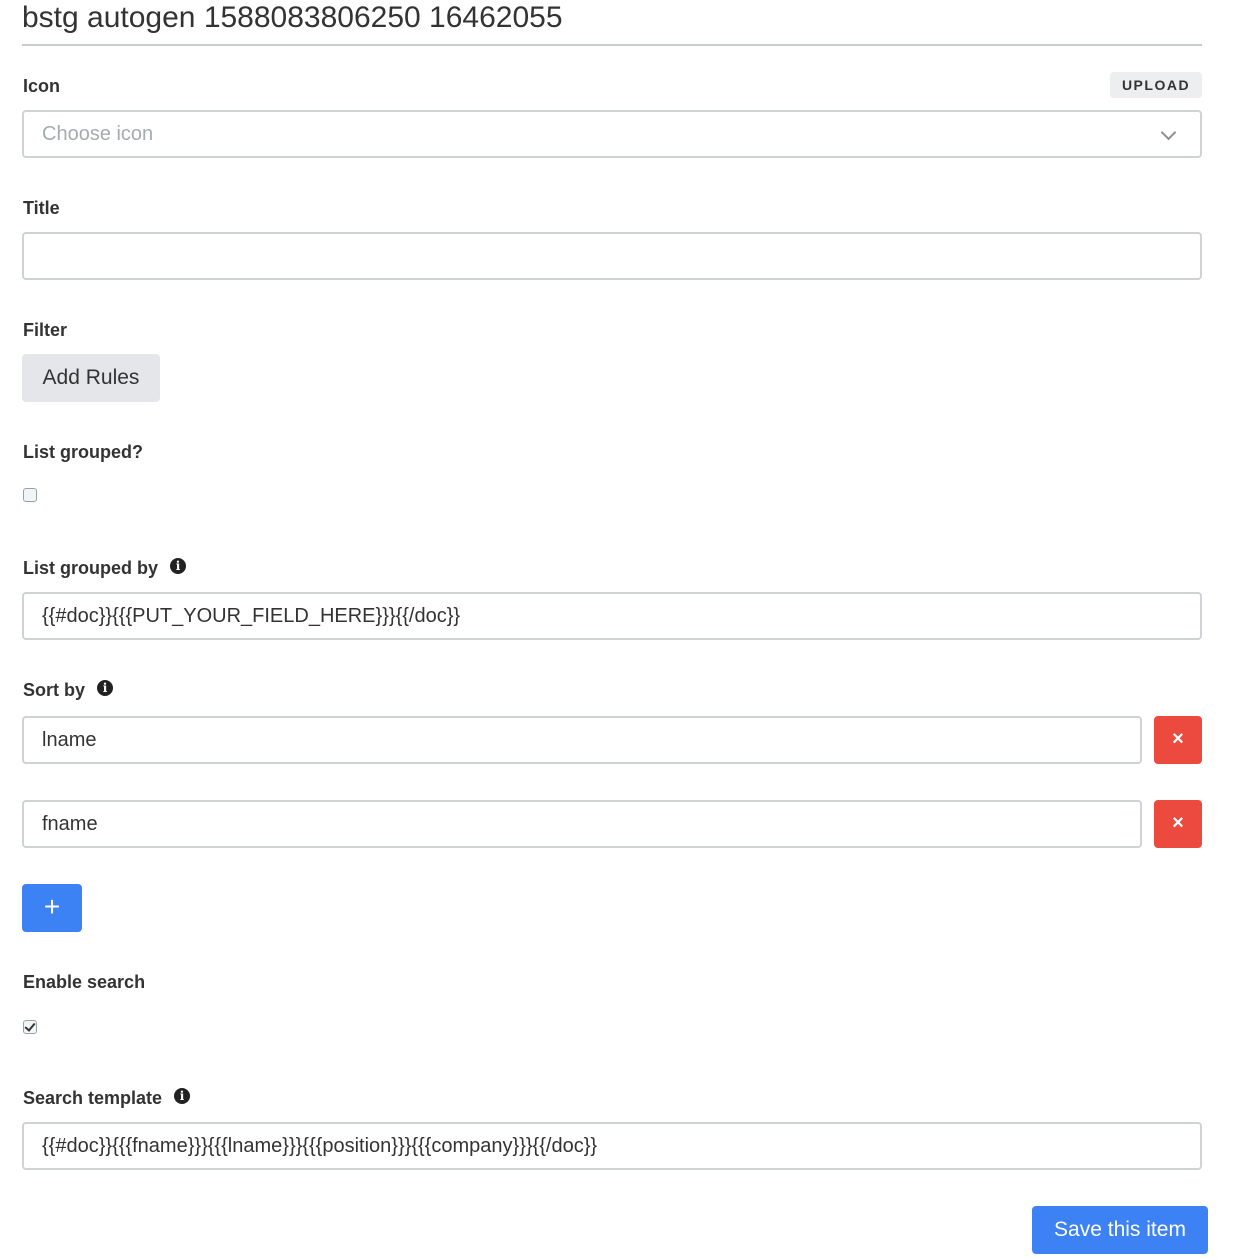 The image size is (1236, 1260). What do you see at coordinates (83, 452) in the screenshot?
I see `list-grouped-label: List grouped?` at bounding box center [83, 452].